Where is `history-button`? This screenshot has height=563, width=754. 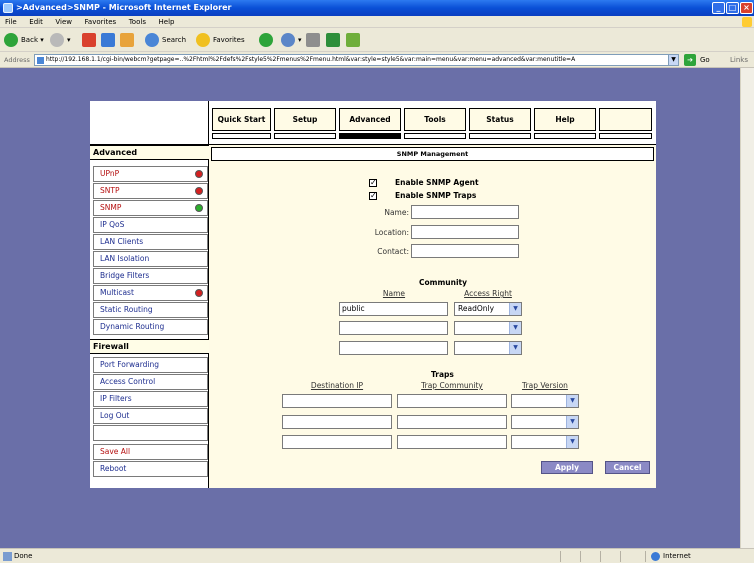 history-button is located at coordinates (267, 40).